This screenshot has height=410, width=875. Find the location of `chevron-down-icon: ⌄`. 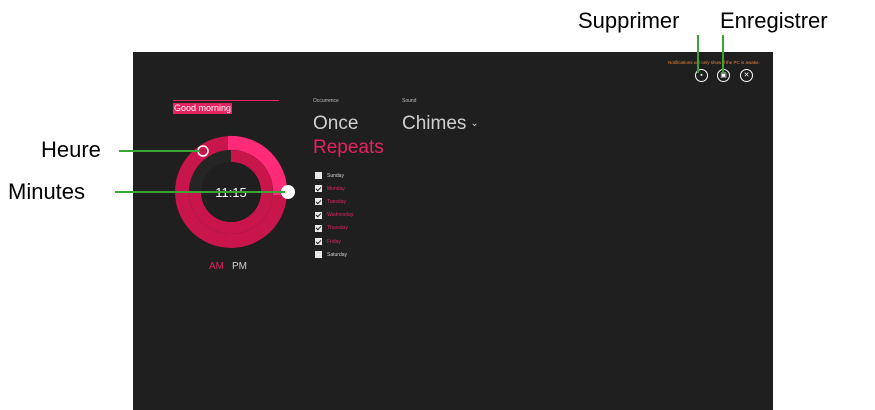

chevron-down-icon: ⌄ is located at coordinates (474, 123).